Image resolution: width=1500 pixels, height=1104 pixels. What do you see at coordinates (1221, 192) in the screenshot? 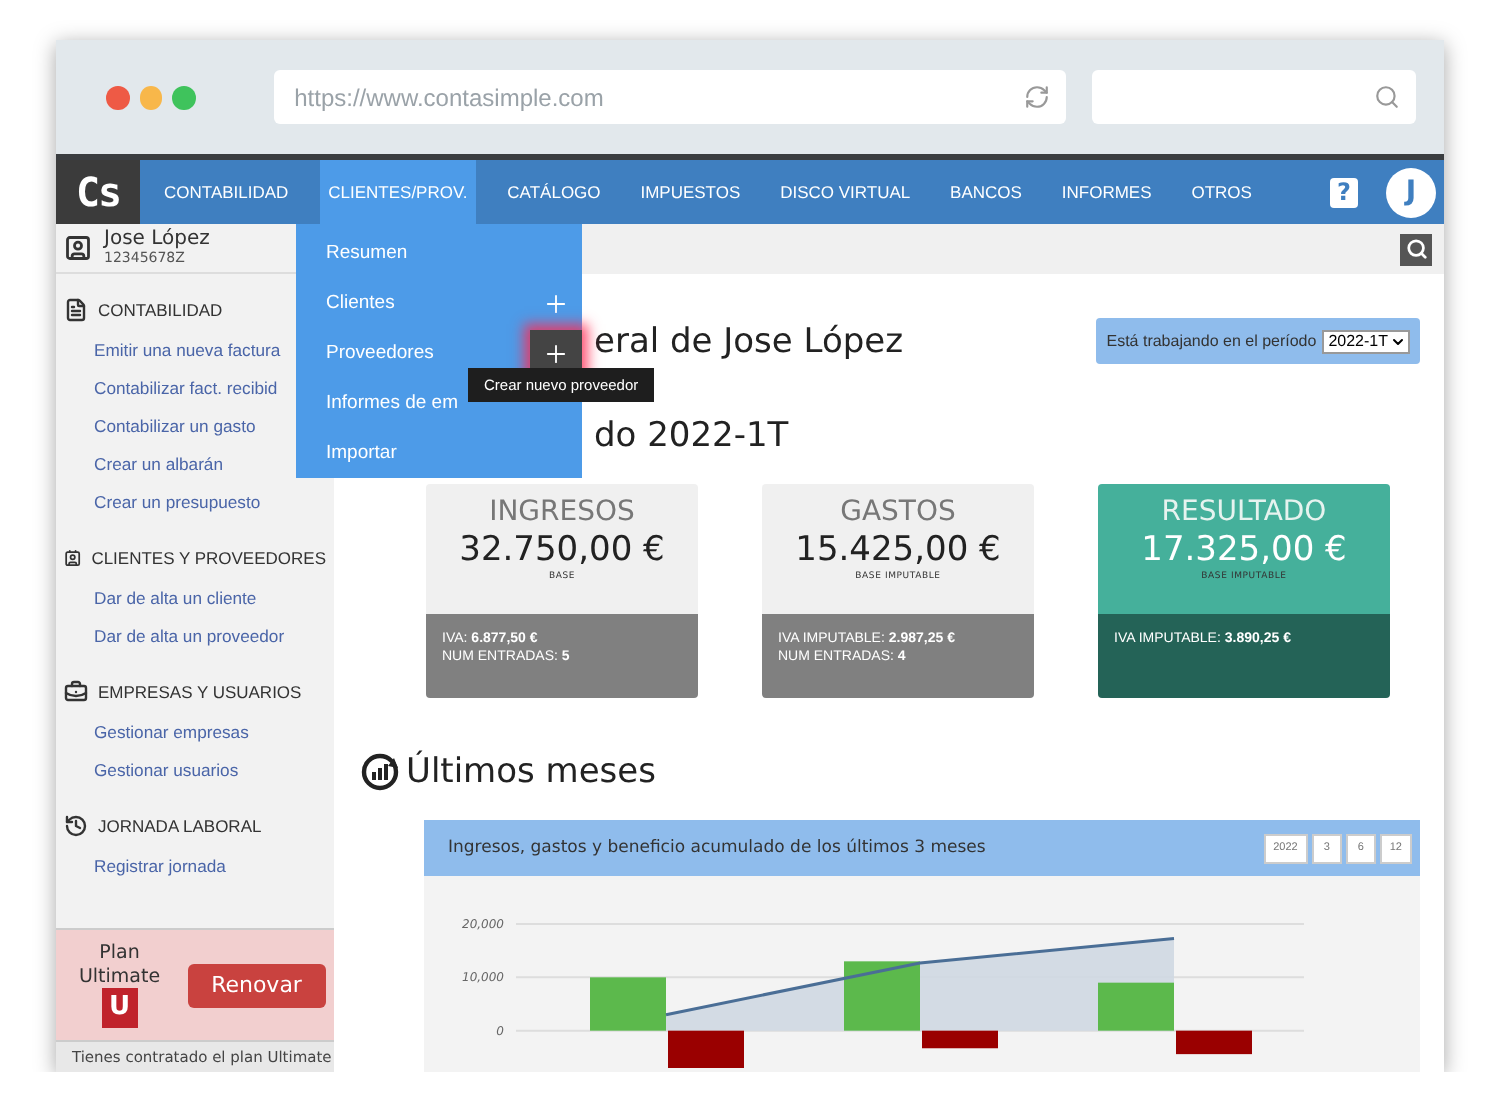
I see `nav-tab: OTROS` at bounding box center [1221, 192].